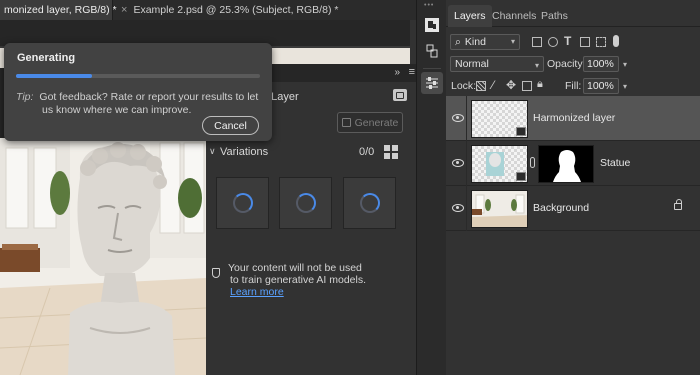  I want to click on layers-panel-tabs: Layers Channels Paths, so click(573, 16).